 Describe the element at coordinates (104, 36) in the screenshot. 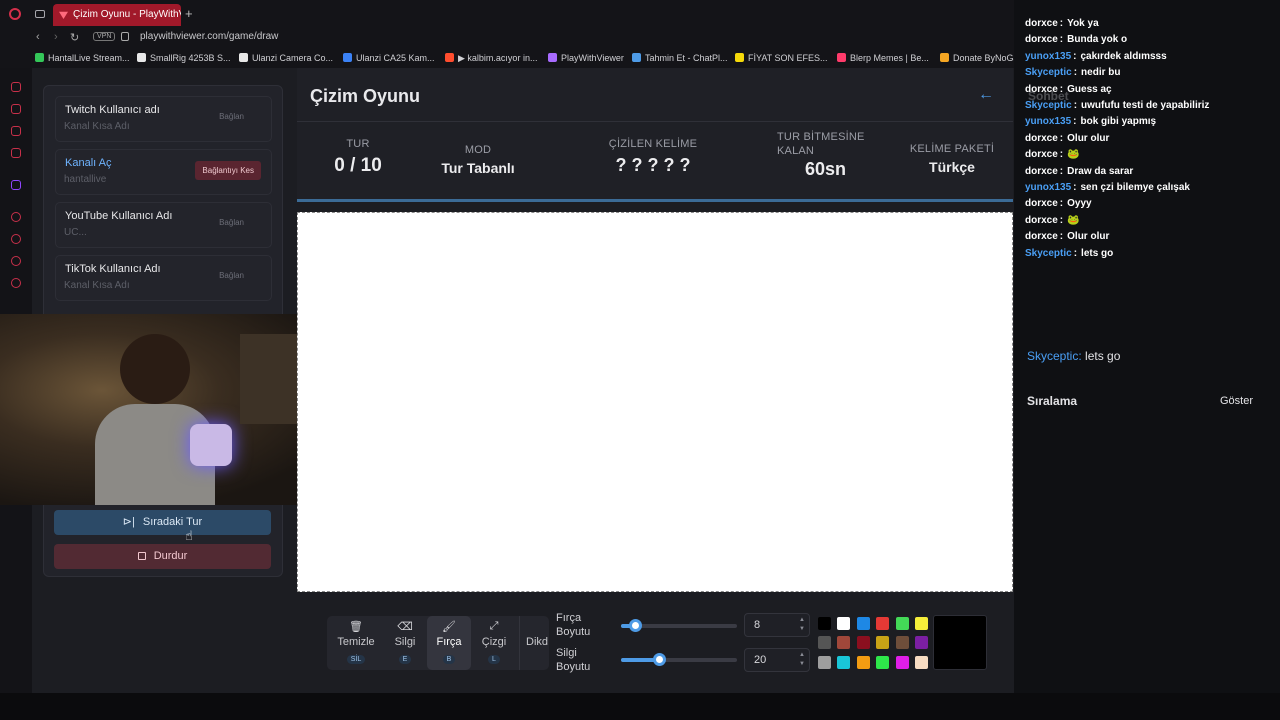

I see `vpn-badge: VPN` at that location.